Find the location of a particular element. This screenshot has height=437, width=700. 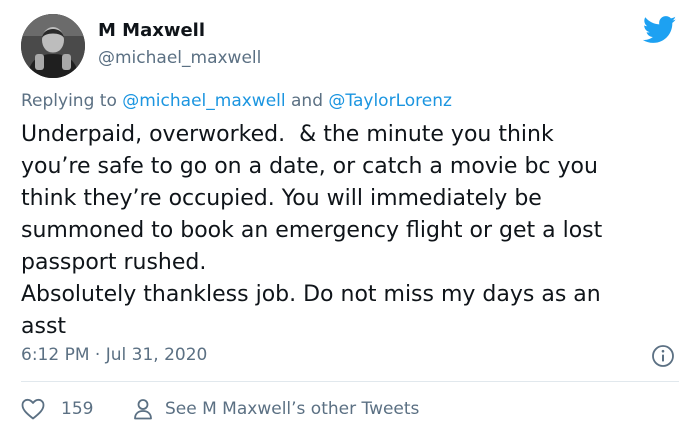

avatar-photo is located at coordinates (53, 46).